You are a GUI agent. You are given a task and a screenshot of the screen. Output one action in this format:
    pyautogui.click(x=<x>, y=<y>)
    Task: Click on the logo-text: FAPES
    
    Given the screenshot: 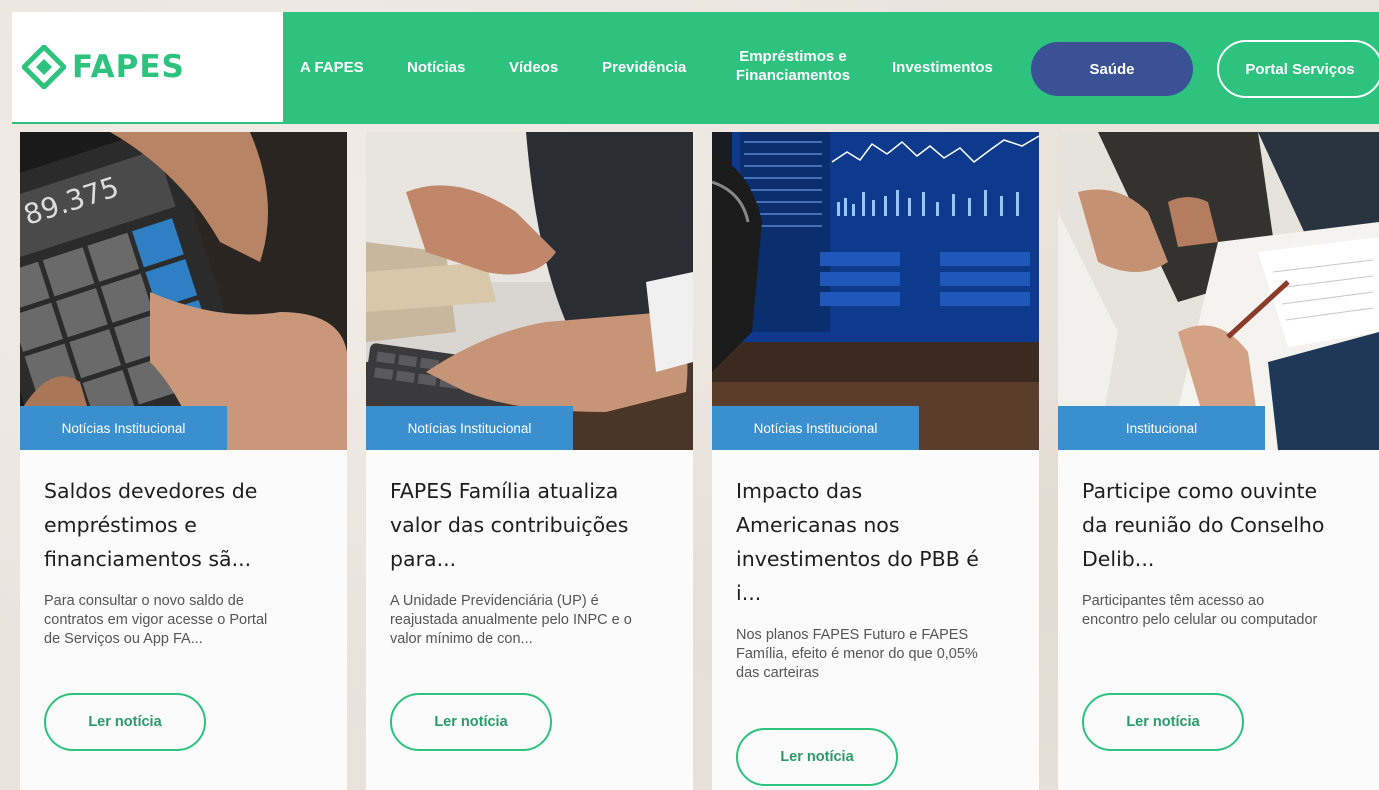 What is the action you would take?
    pyautogui.click(x=128, y=67)
    